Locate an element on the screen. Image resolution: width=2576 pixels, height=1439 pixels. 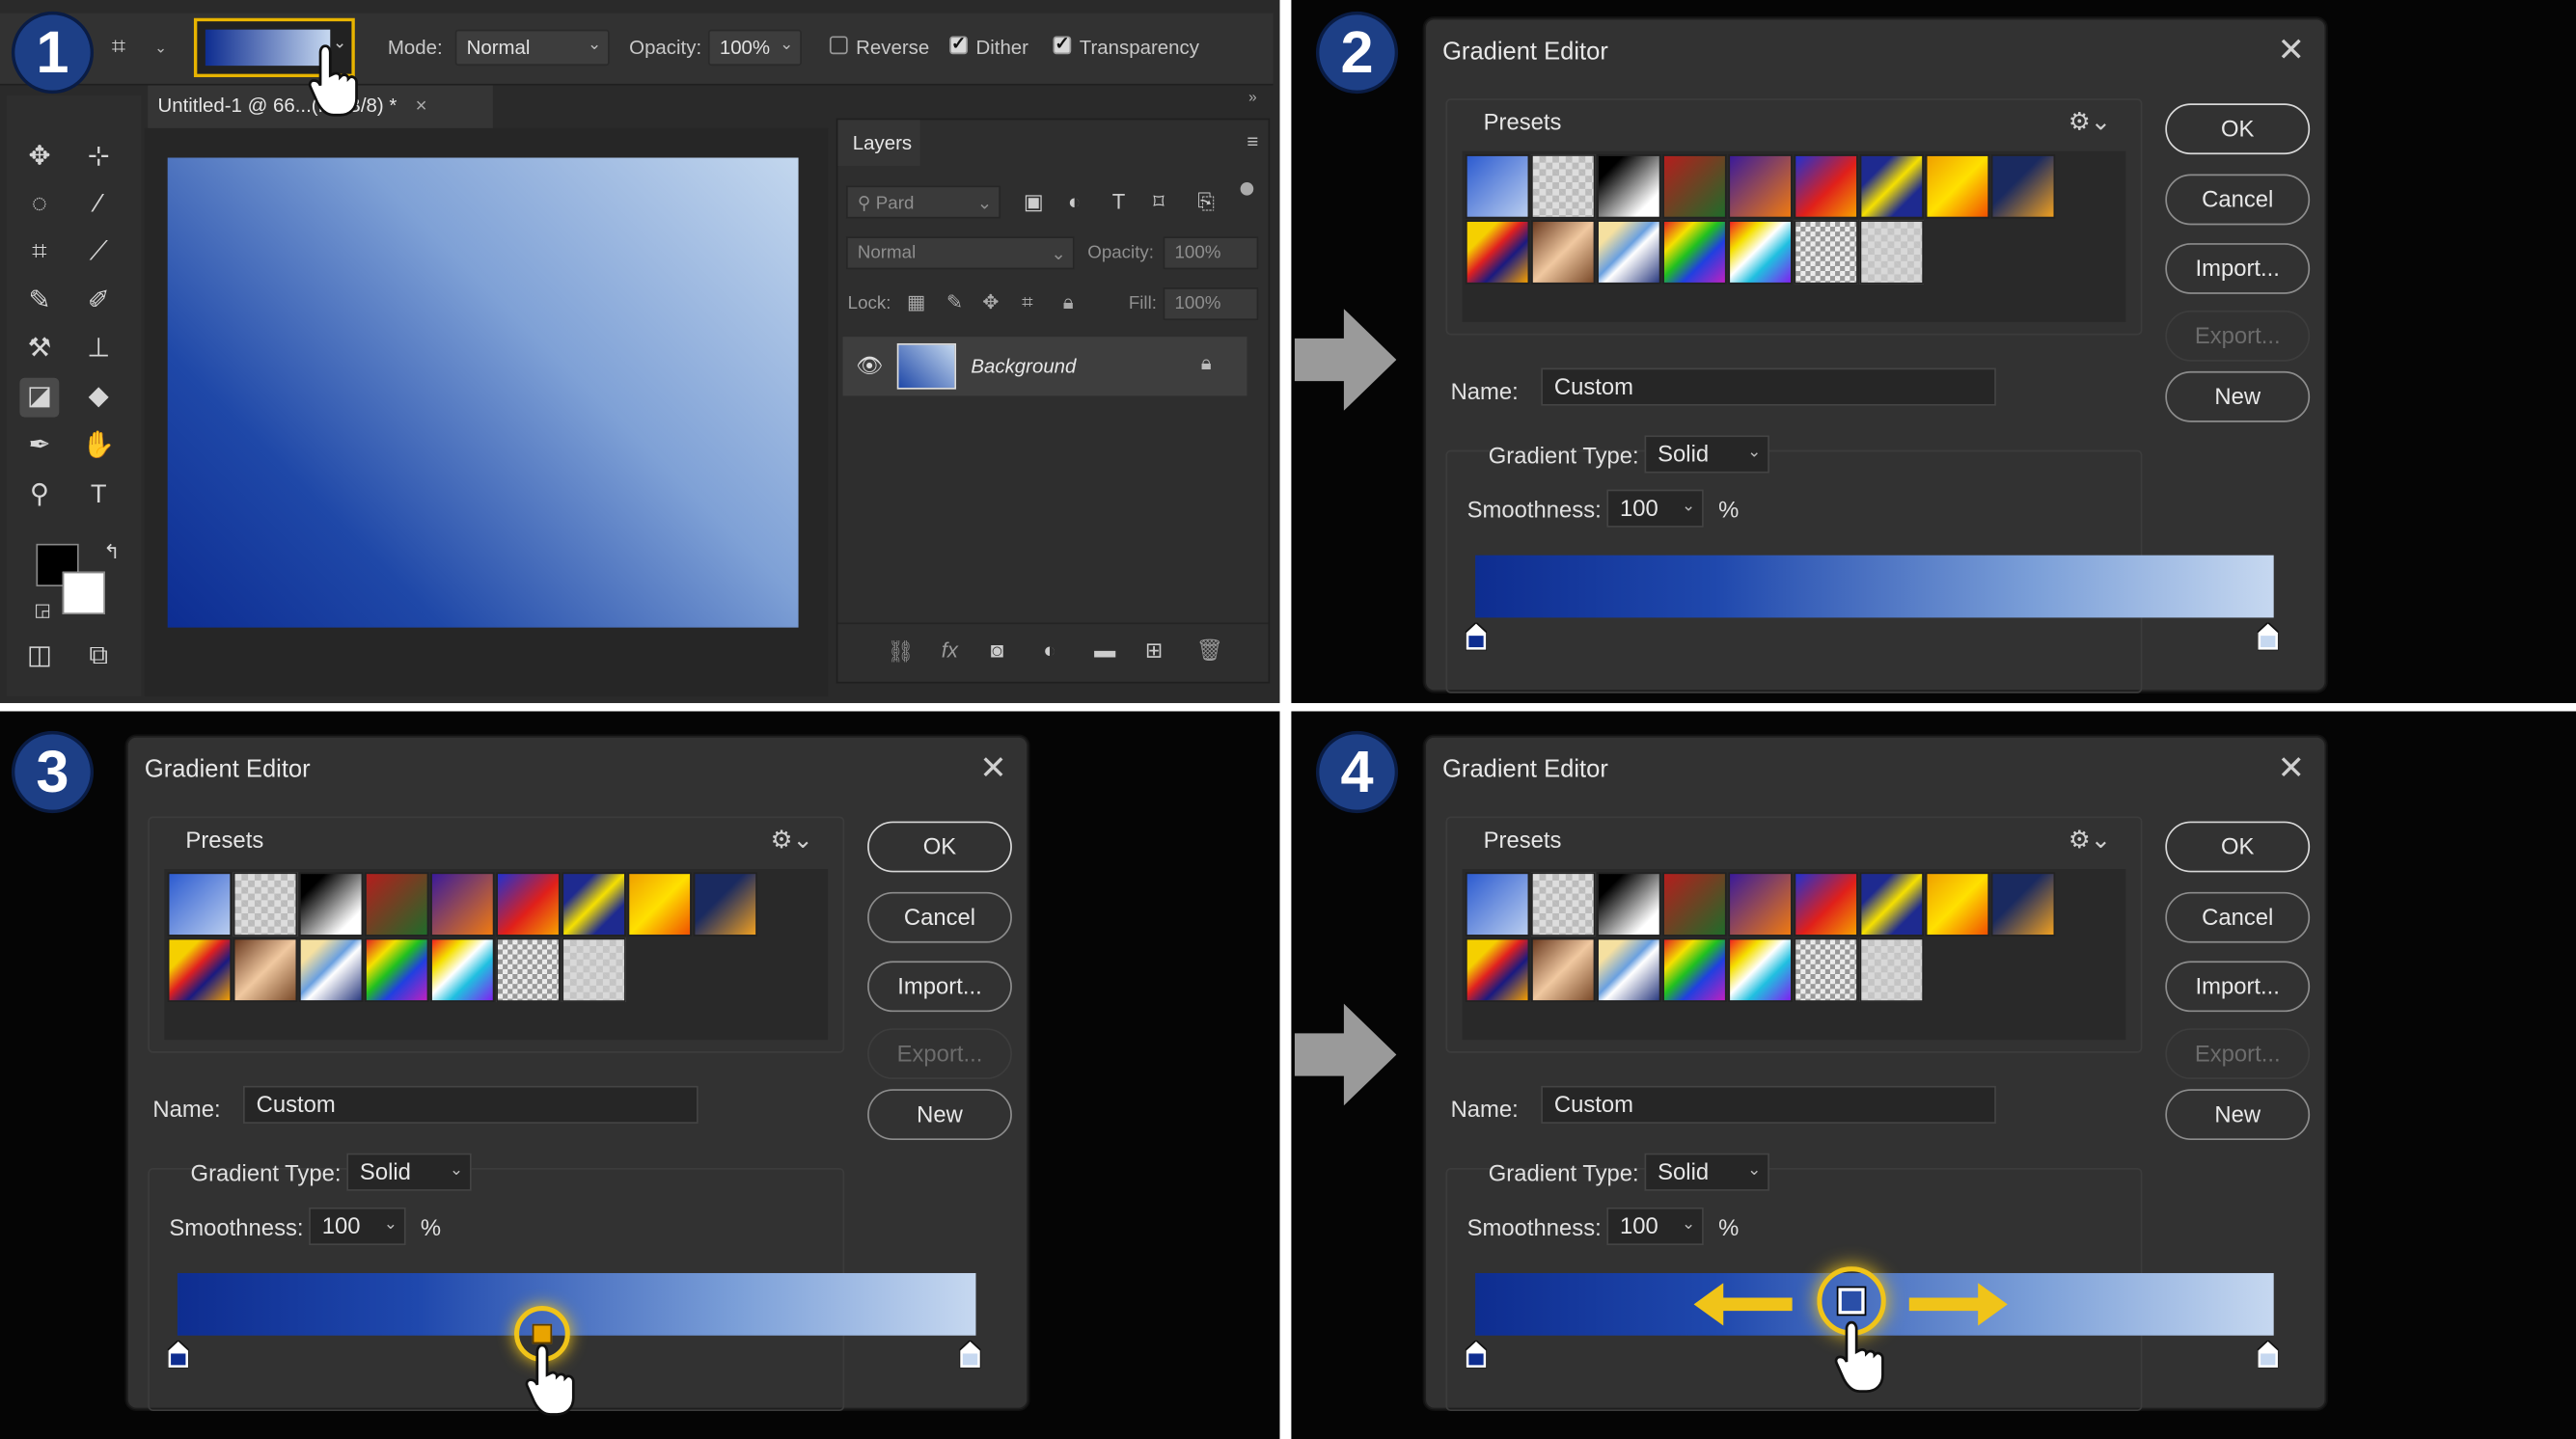
swap-colors-icon: ↰ is located at coordinates (112, 552).